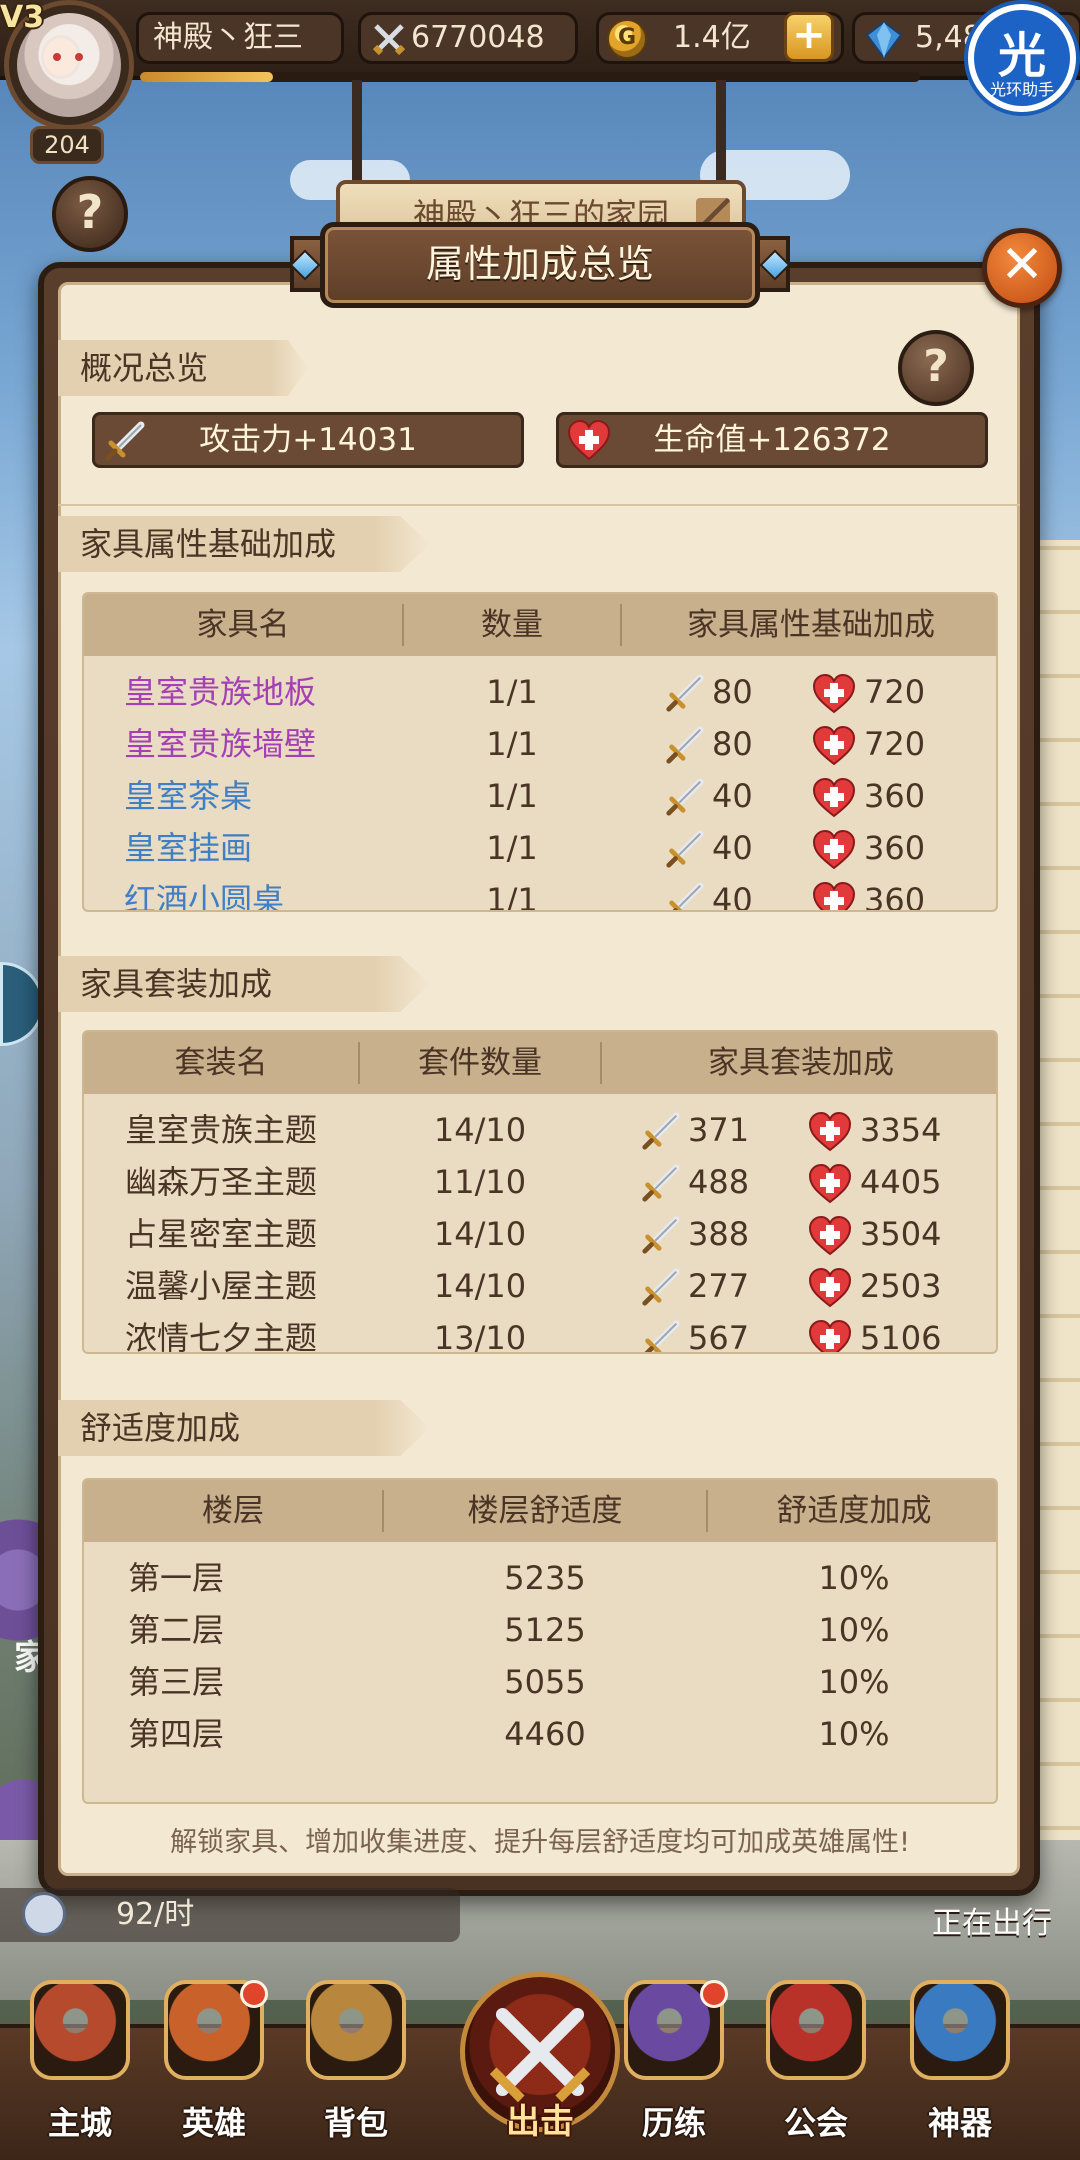 The image size is (1080, 2160). Describe the element at coordinates (809, 37) in the screenshot. I see `add-gold-button: +` at that location.